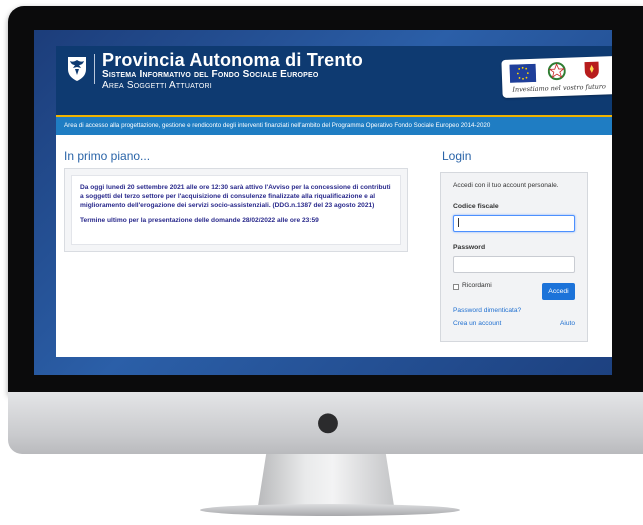 The image size is (643, 525). What do you see at coordinates (77, 69) in the screenshot?
I see `eagle-coat-of-arms-icon` at bounding box center [77, 69].